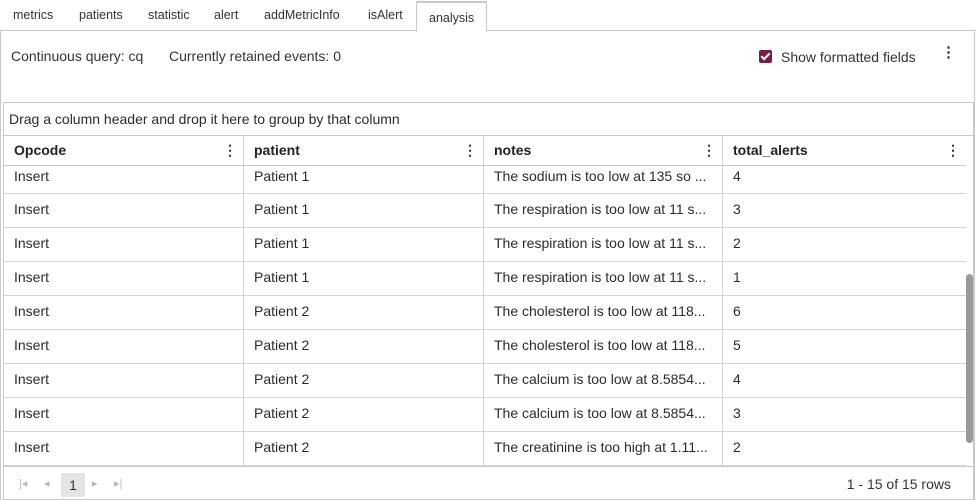  Describe the element at coordinates (737, 277) in the screenshot. I see `cell-total-alerts: 1` at that location.